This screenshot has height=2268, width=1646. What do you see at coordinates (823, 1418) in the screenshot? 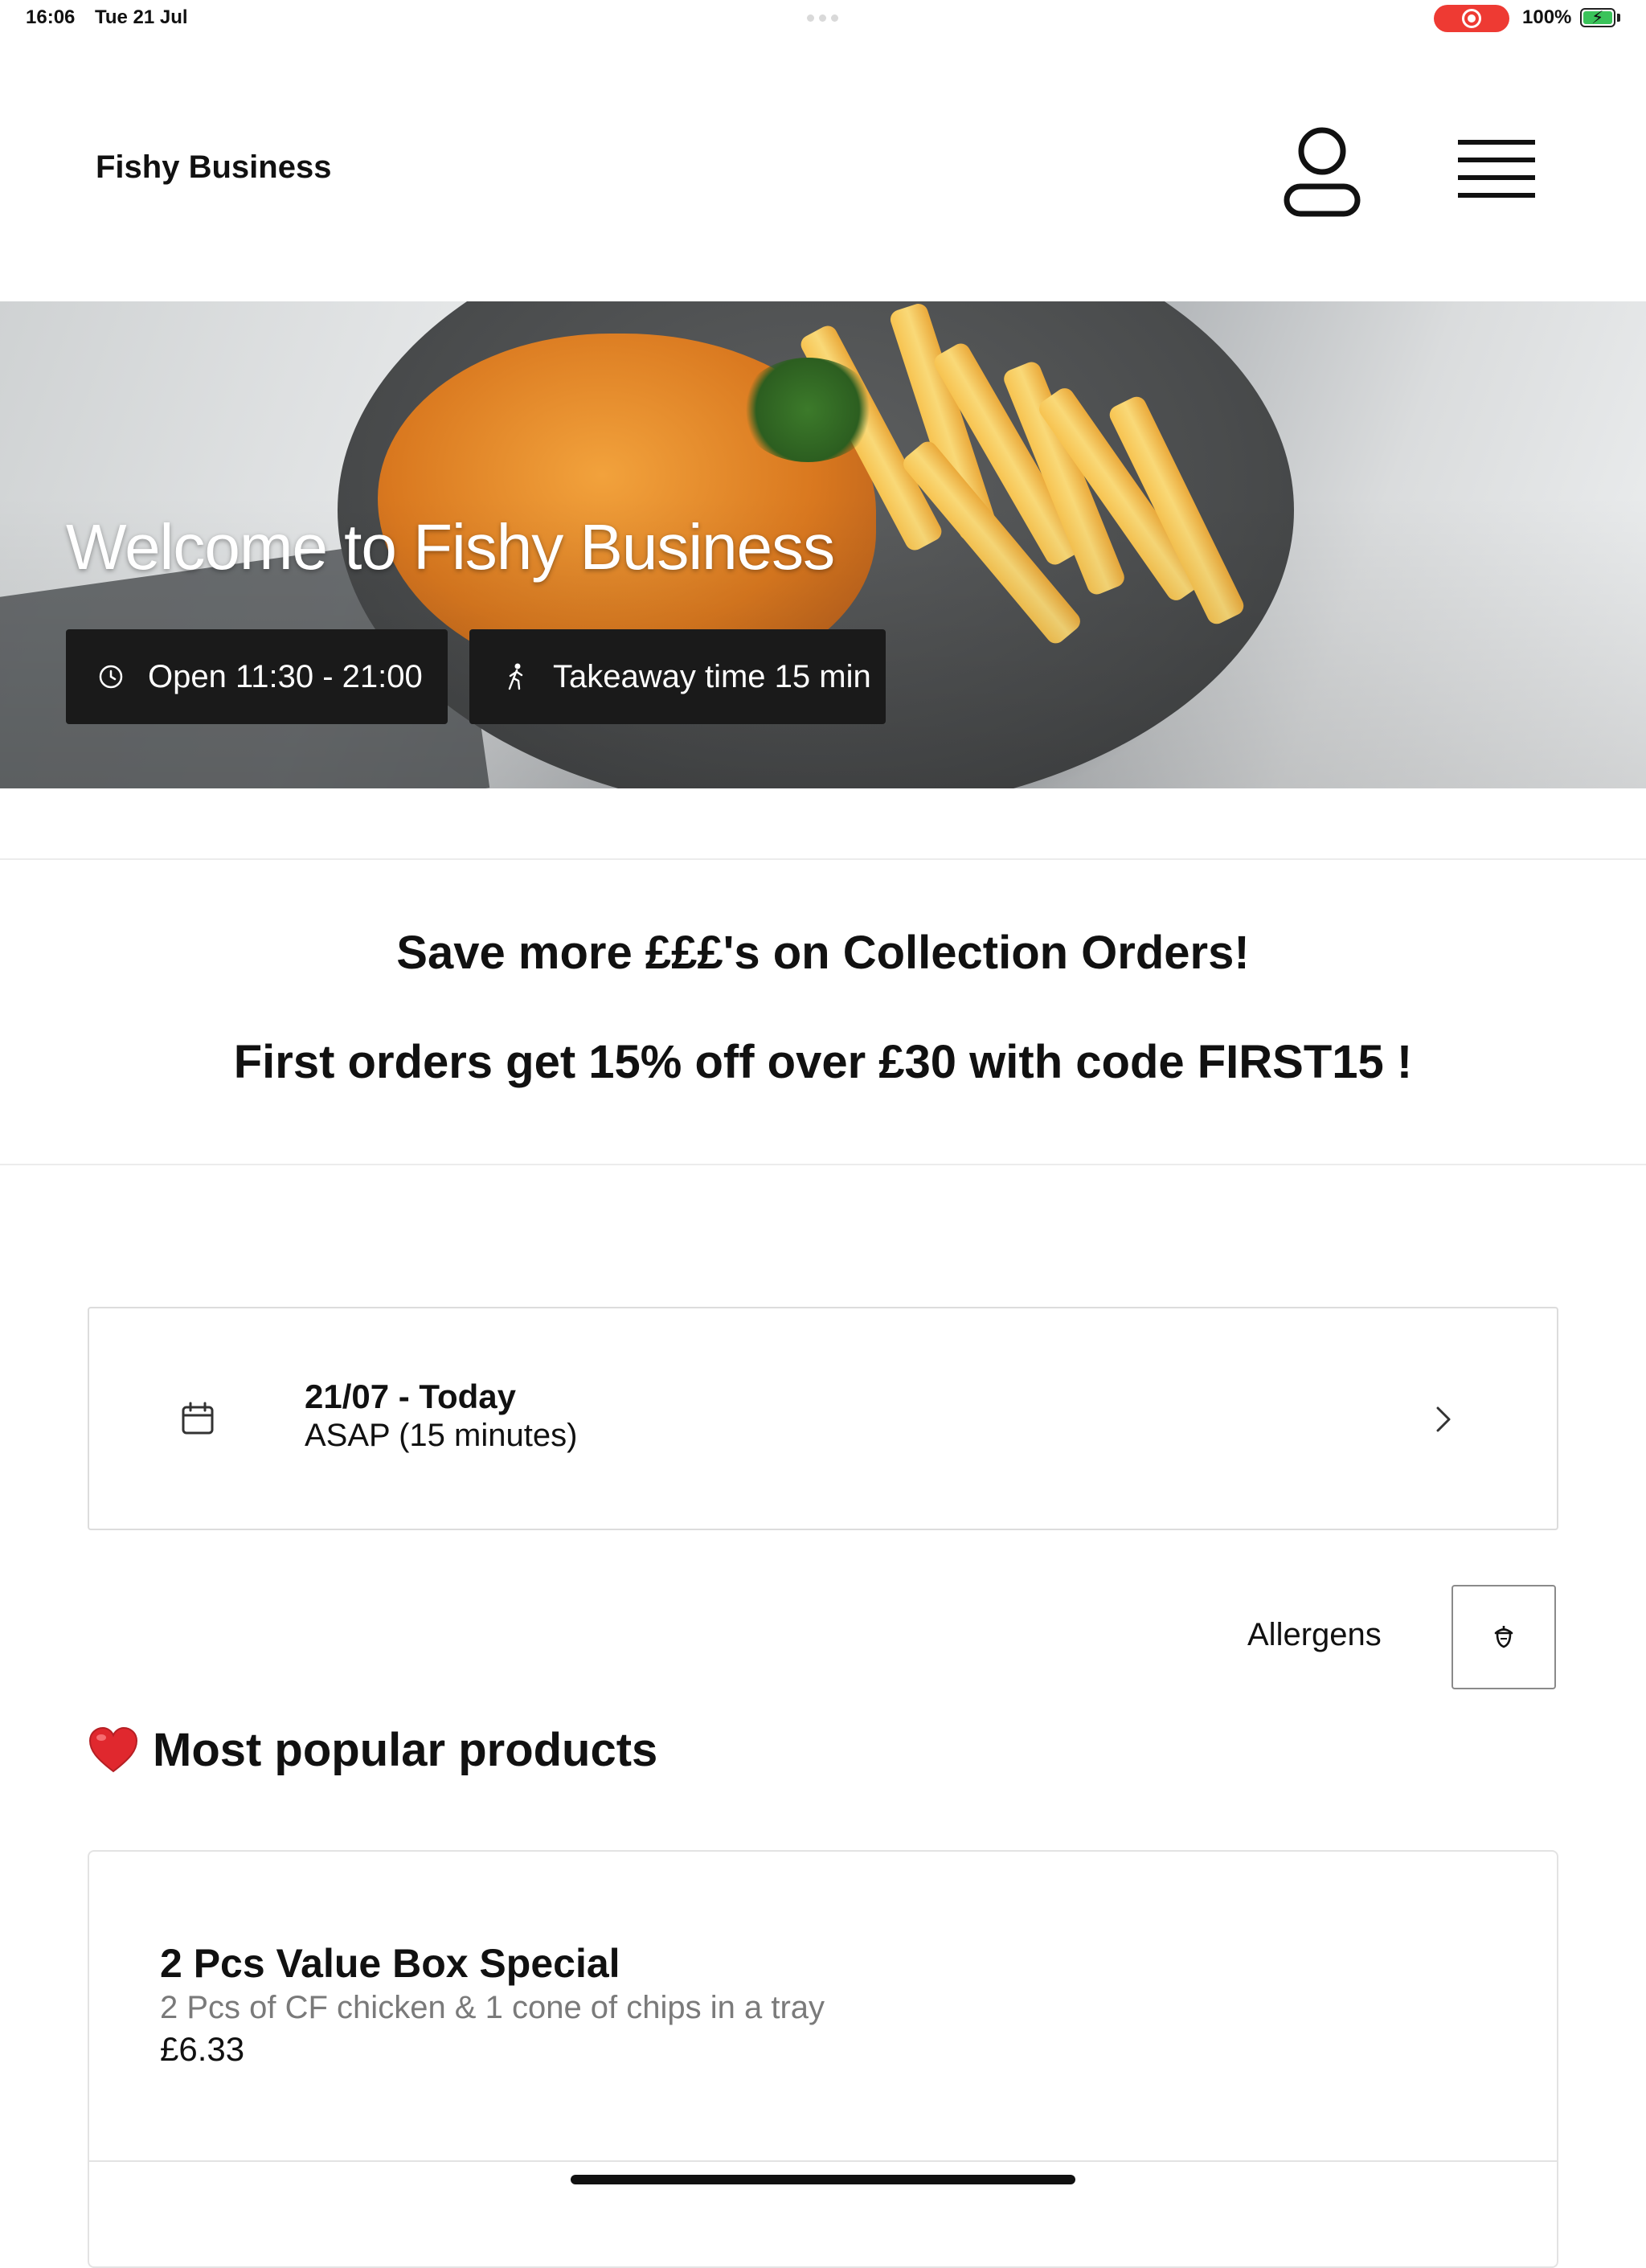
I see `collection-time-selector: 21/07 - Today ASAP (15 minutes)` at bounding box center [823, 1418].